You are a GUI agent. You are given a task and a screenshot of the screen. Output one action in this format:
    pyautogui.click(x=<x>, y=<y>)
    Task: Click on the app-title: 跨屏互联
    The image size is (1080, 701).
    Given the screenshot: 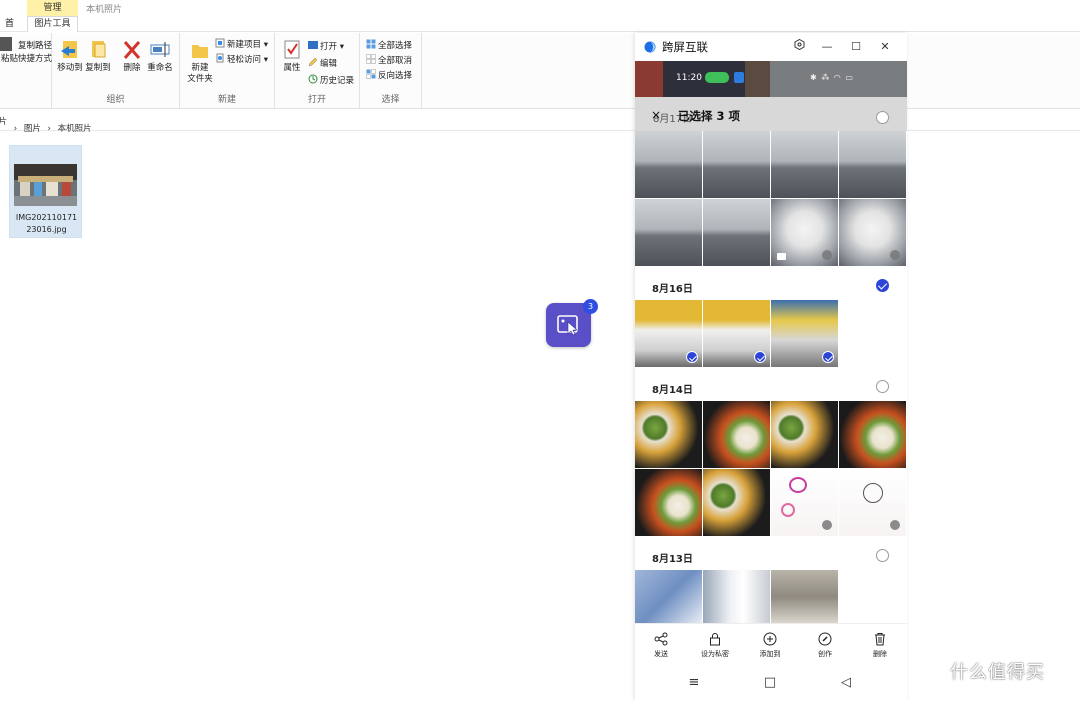 What is the action you would take?
    pyautogui.click(x=685, y=47)
    